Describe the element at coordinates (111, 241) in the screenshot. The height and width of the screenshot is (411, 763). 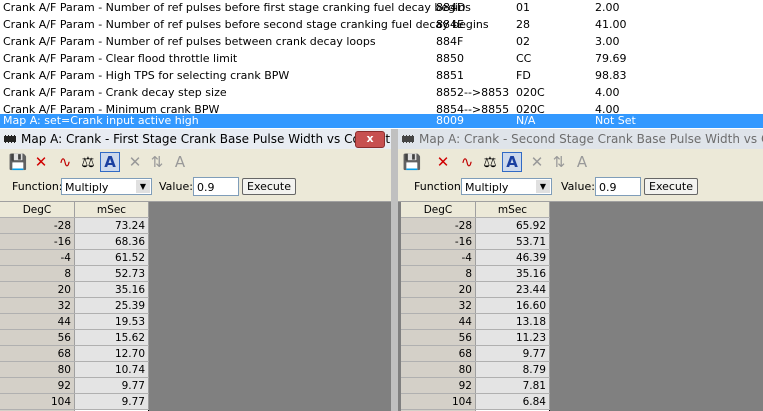
I see `cell-msec: 68.36` at that location.